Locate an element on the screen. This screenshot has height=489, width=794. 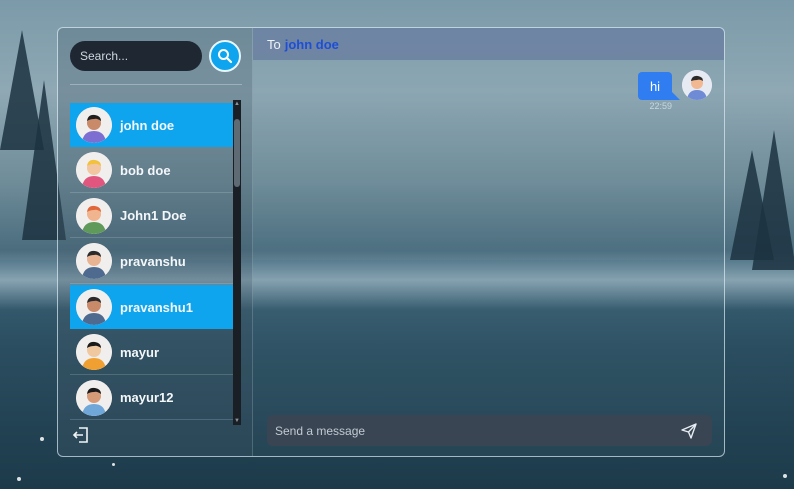
to-label: To is located at coordinates (274, 44).